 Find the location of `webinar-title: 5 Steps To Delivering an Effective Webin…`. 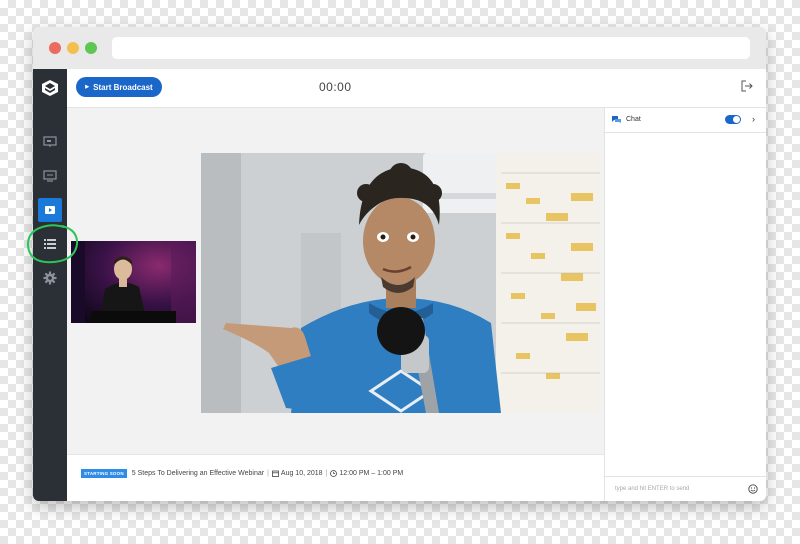

webinar-title: 5 Steps To Delivering an Effective Webin… is located at coordinates (198, 473).